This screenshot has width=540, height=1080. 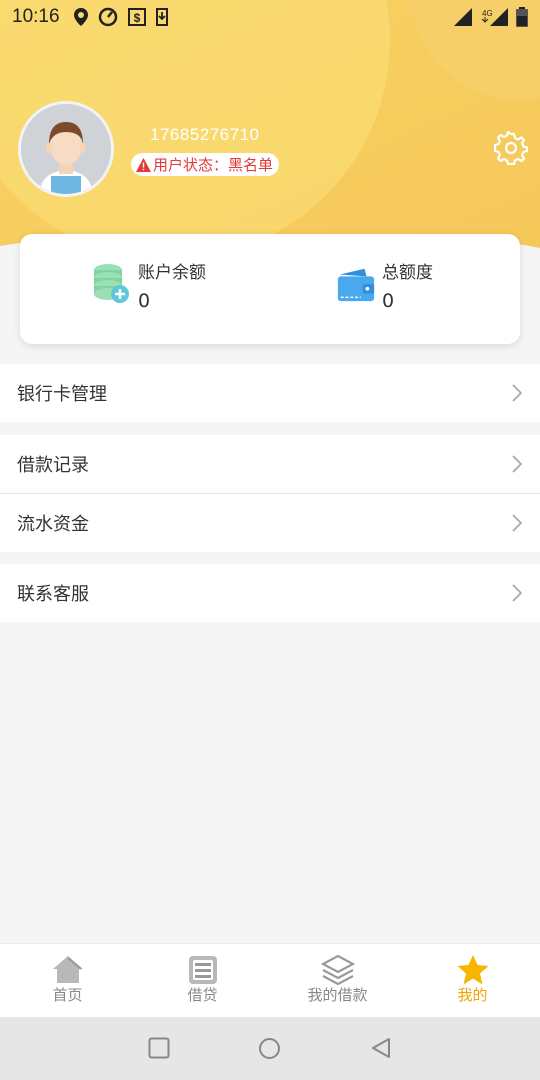 I want to click on menu-label: 联系客服, so click(x=53, y=594).